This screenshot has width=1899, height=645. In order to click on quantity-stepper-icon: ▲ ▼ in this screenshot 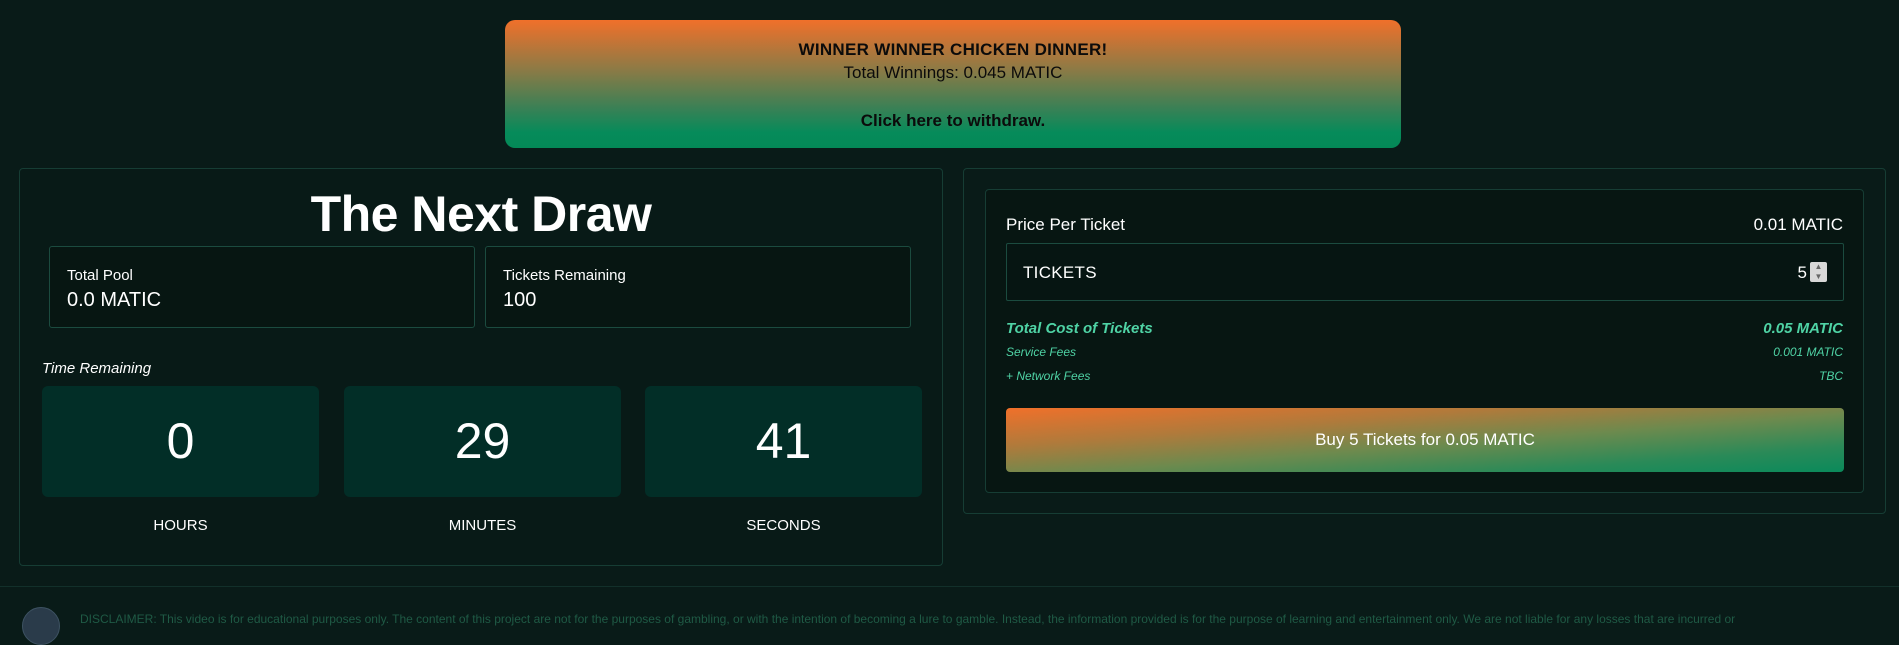, I will do `click(1818, 272)`.